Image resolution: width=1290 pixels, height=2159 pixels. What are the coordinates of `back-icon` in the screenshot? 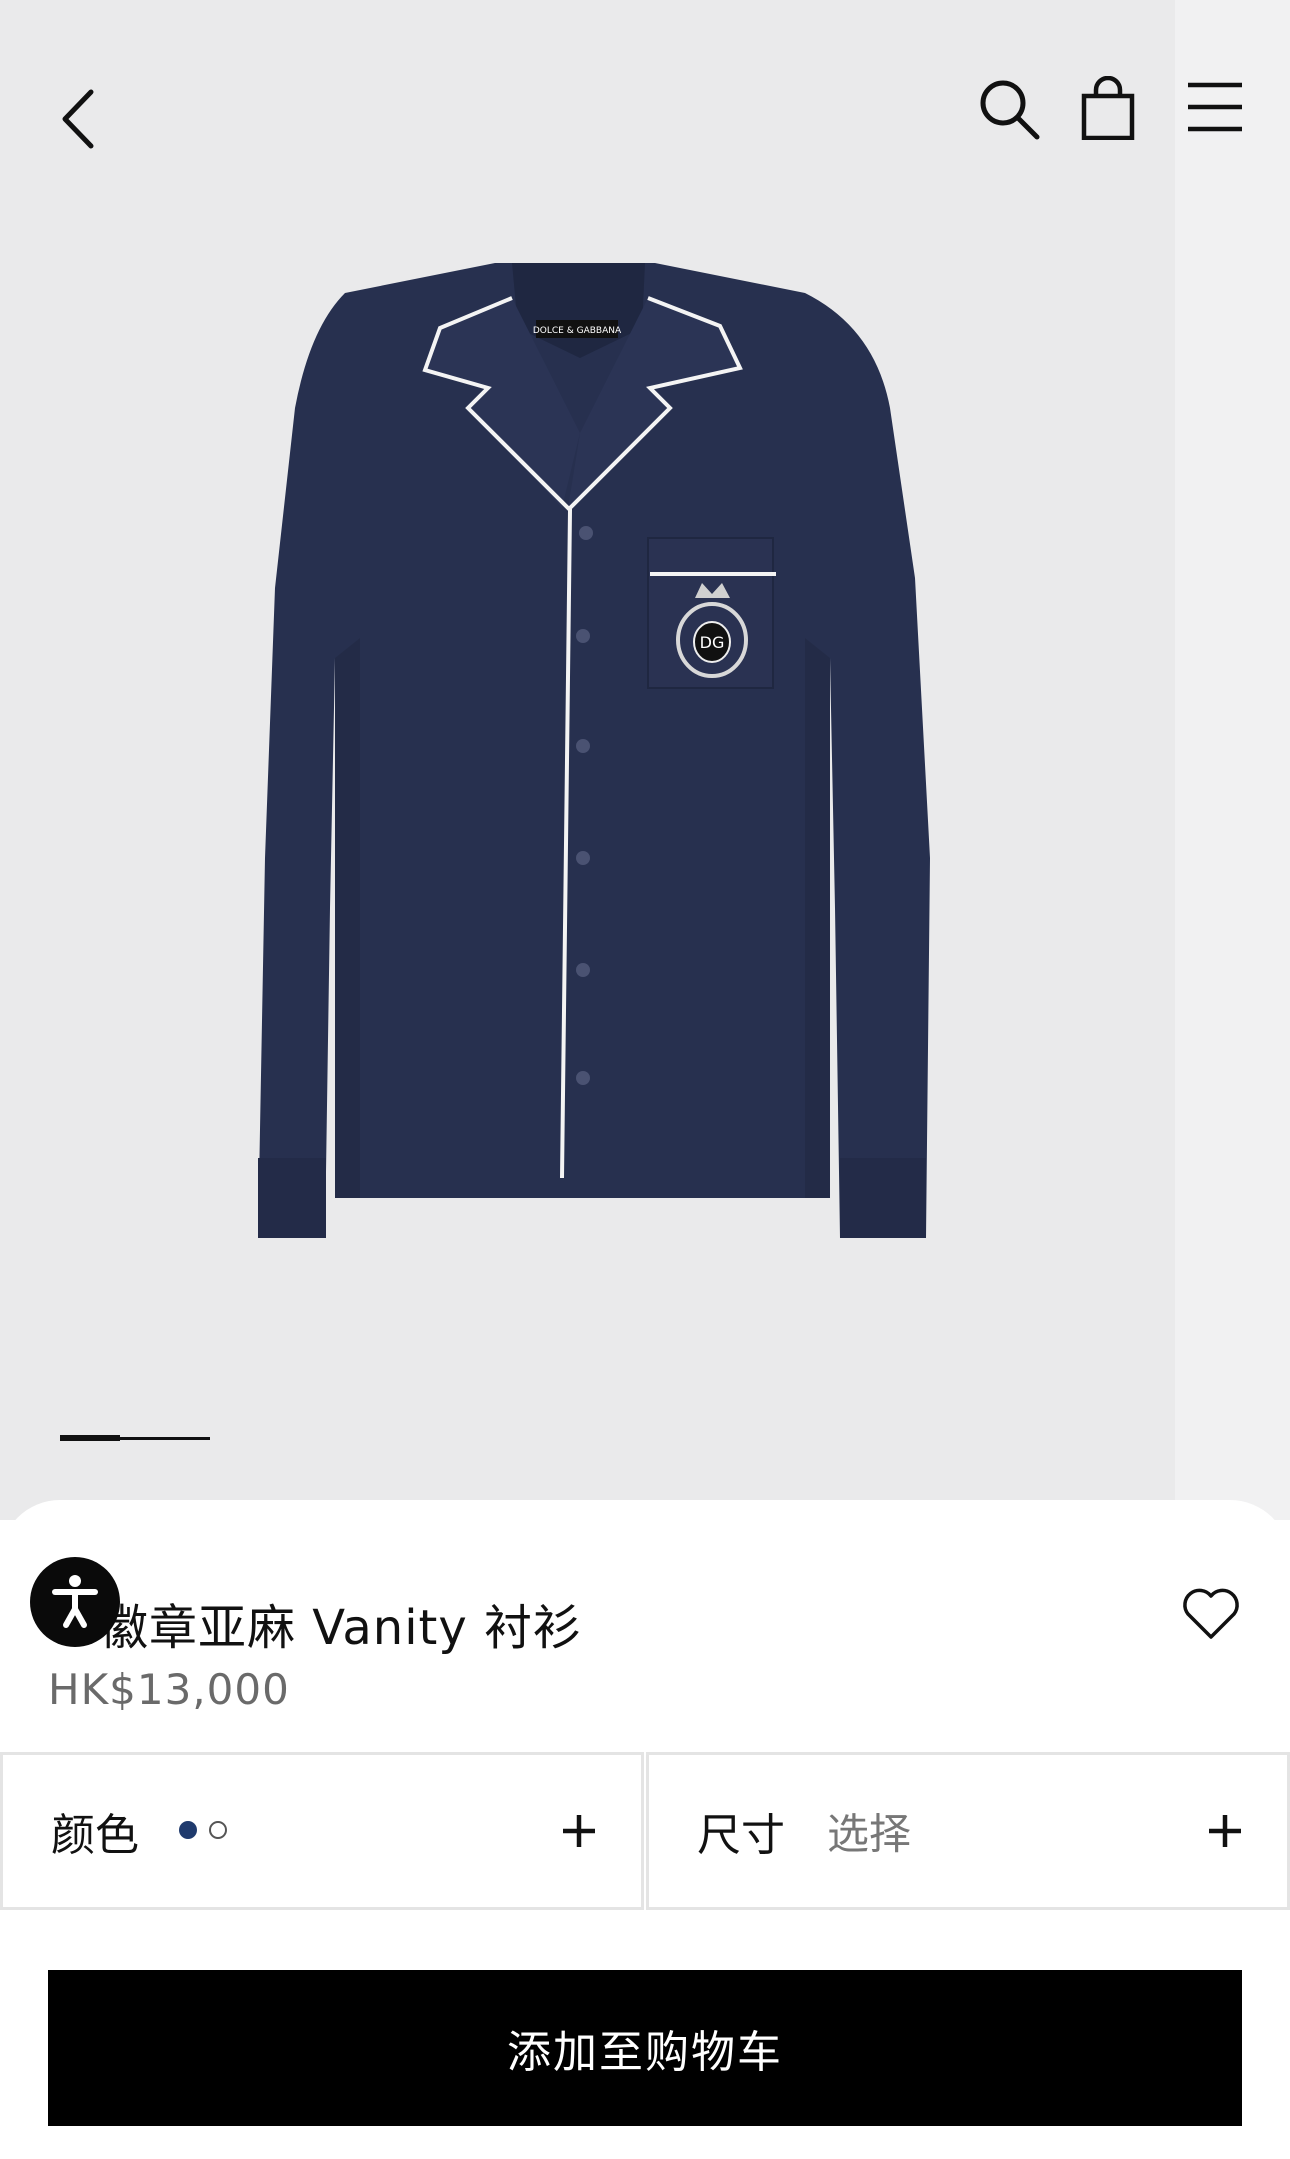 It's located at (80, 119).